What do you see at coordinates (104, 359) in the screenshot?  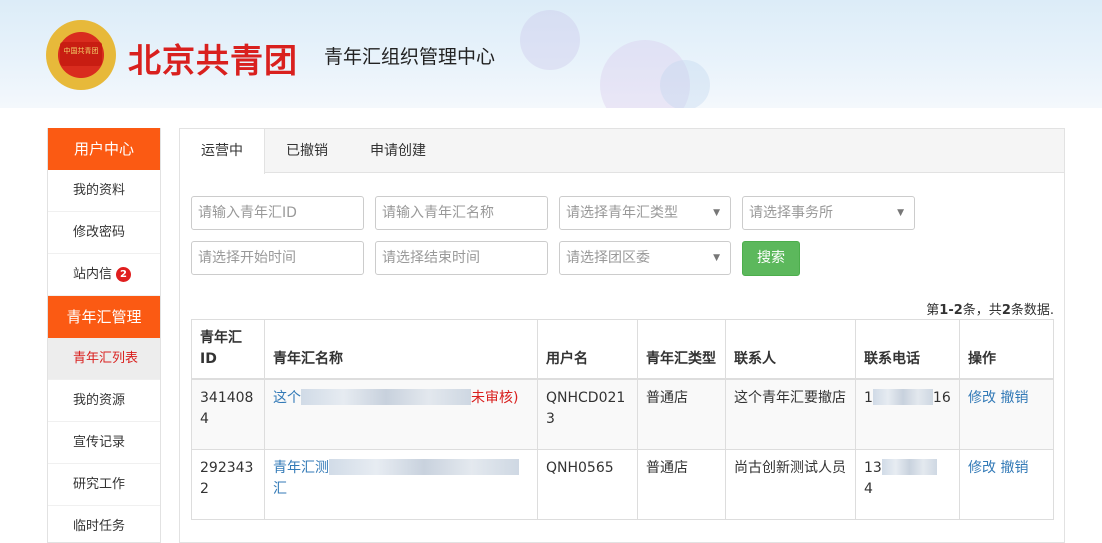 I see `sidebar-item-club-list: 青年汇列表` at bounding box center [104, 359].